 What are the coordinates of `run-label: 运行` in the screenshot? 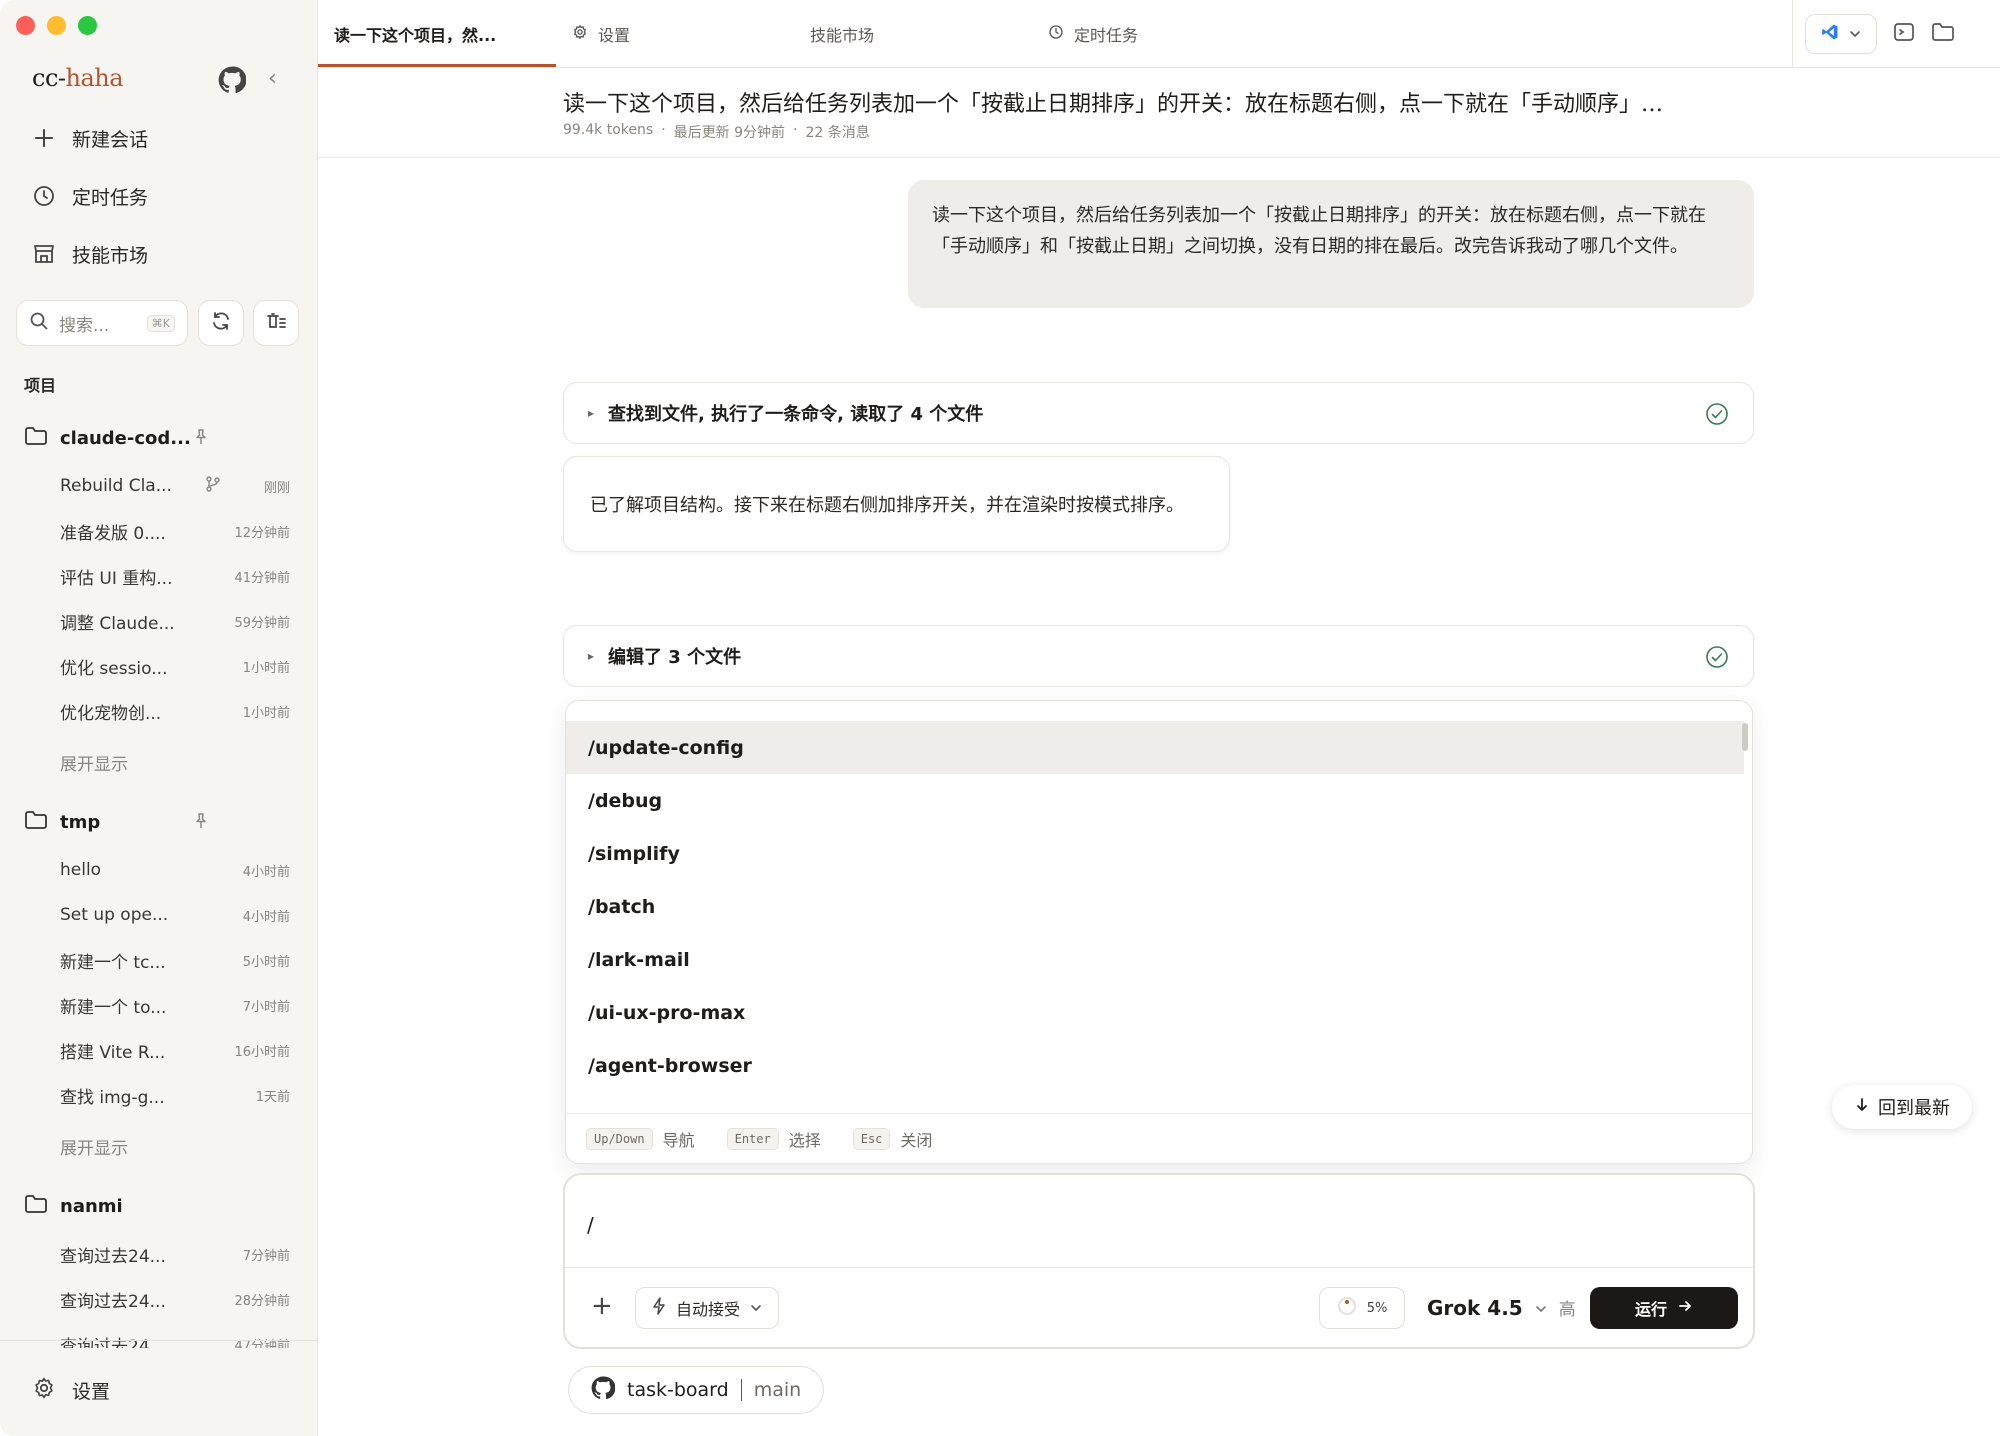 It's located at (1650, 1309).